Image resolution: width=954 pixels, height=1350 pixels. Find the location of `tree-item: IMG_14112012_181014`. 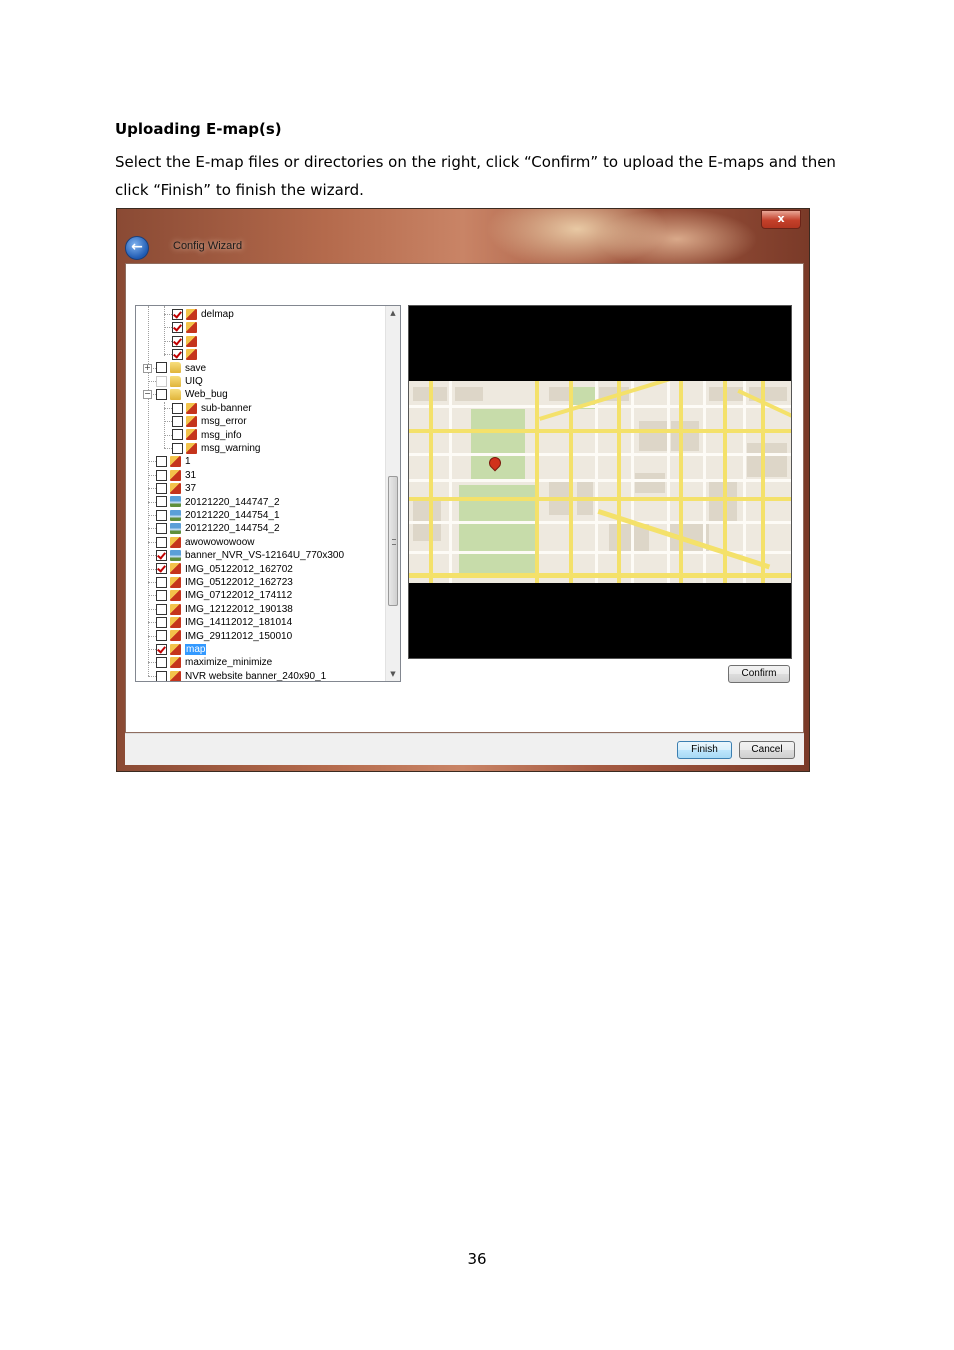

tree-item: IMG_14112012_181014 is located at coordinates (224, 622).